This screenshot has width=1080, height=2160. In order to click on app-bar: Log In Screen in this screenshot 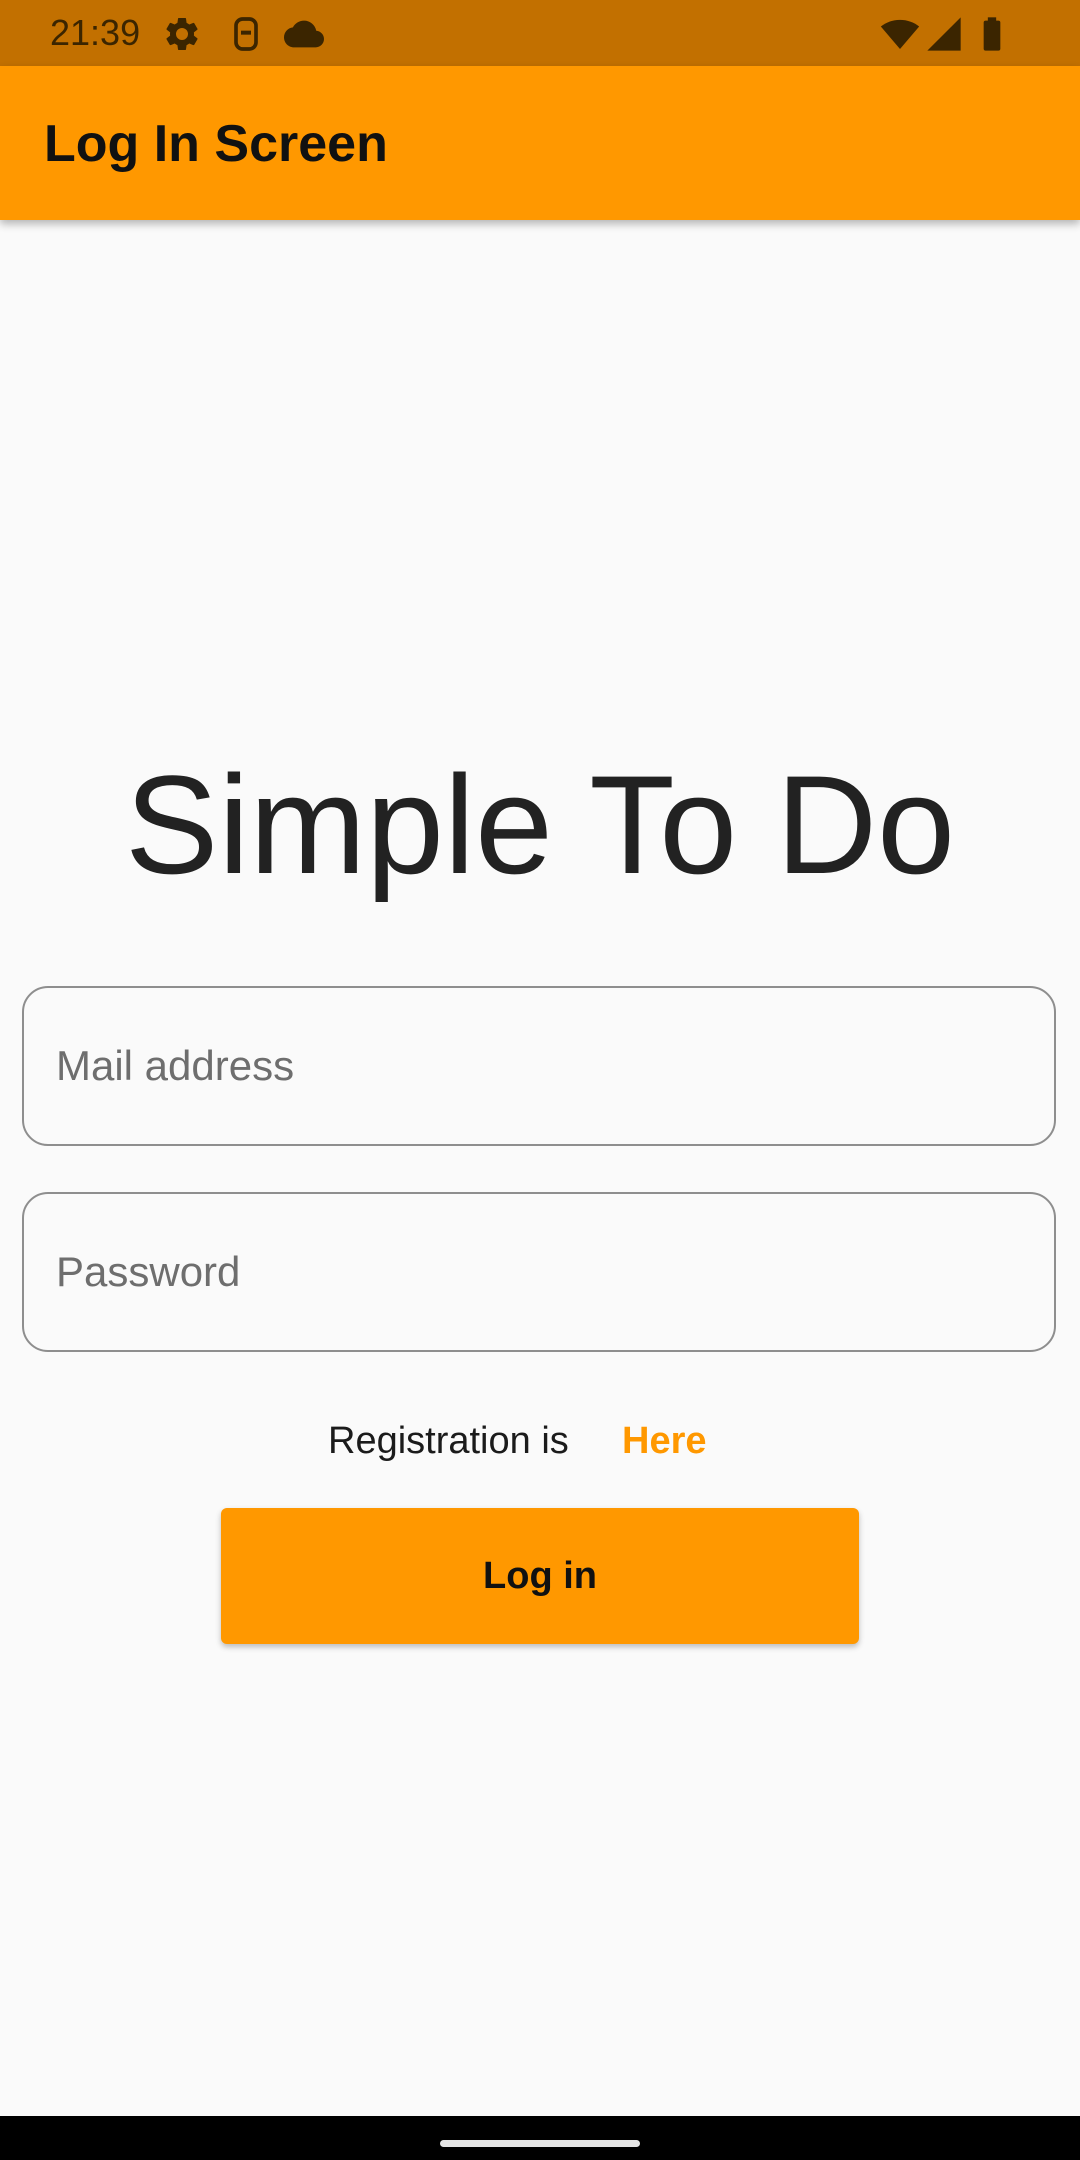, I will do `click(540, 143)`.